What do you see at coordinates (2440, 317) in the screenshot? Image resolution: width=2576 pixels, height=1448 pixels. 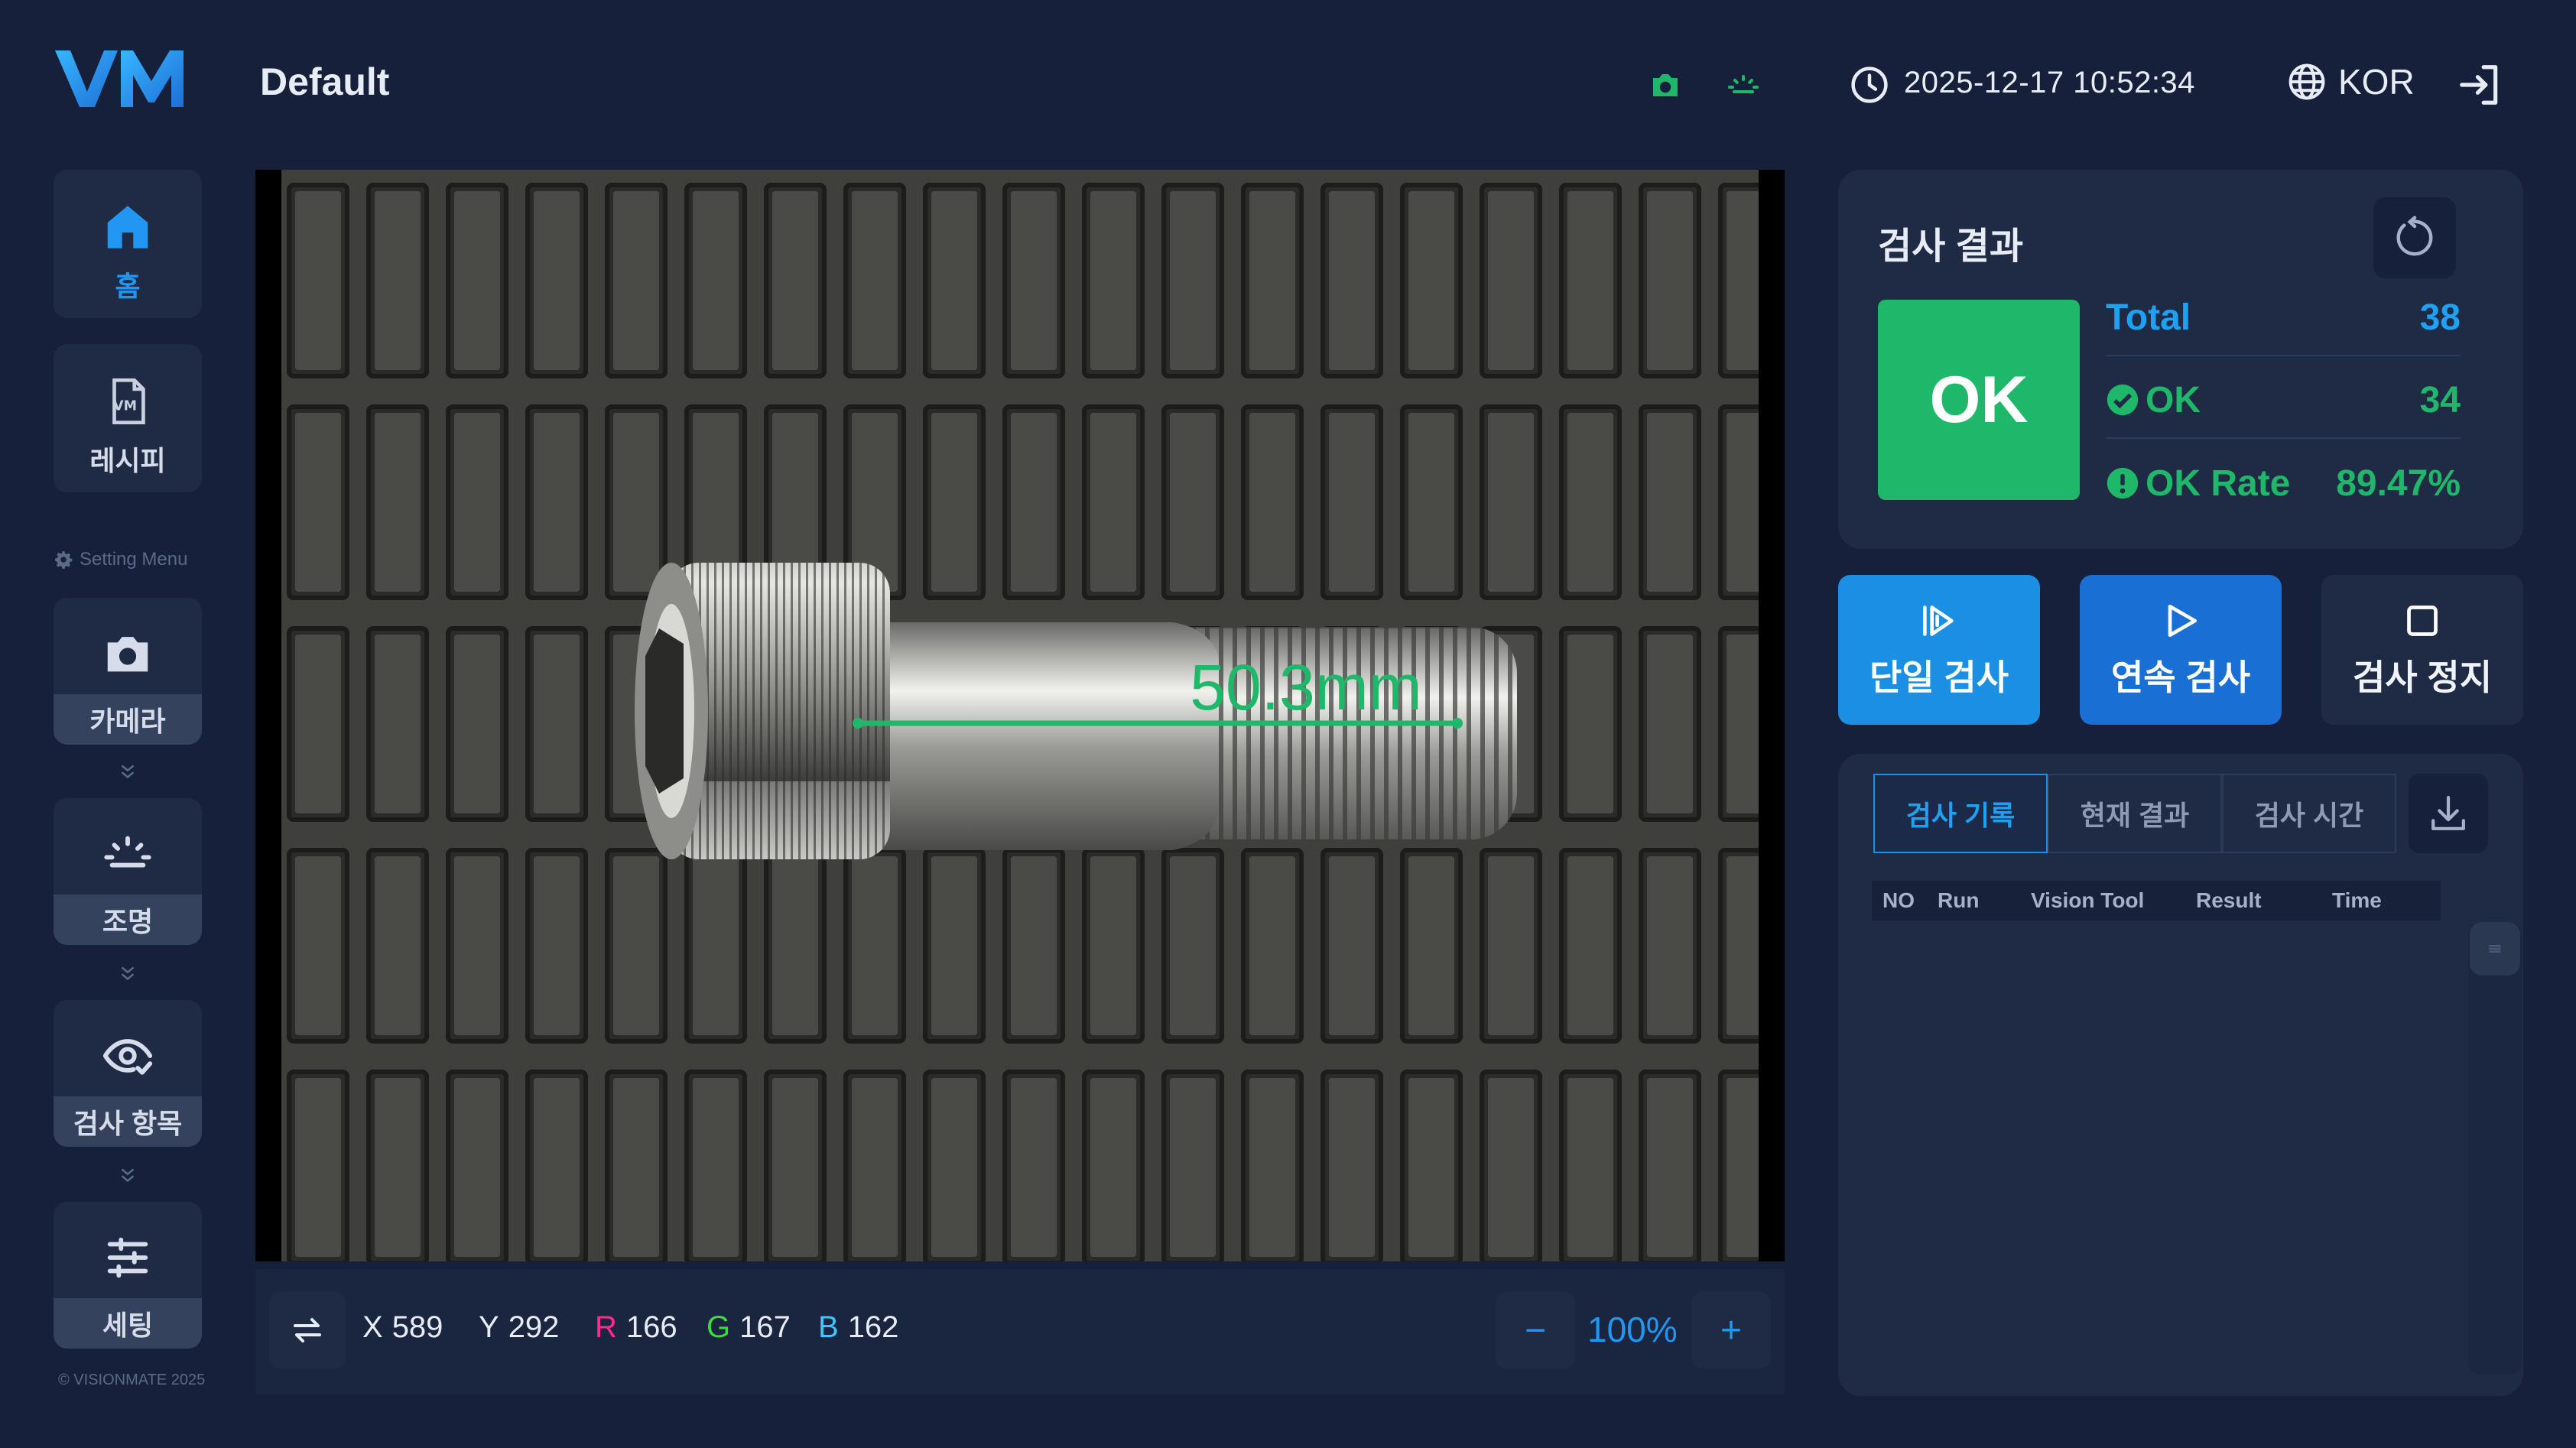 I see `stat-total-value: 38` at bounding box center [2440, 317].